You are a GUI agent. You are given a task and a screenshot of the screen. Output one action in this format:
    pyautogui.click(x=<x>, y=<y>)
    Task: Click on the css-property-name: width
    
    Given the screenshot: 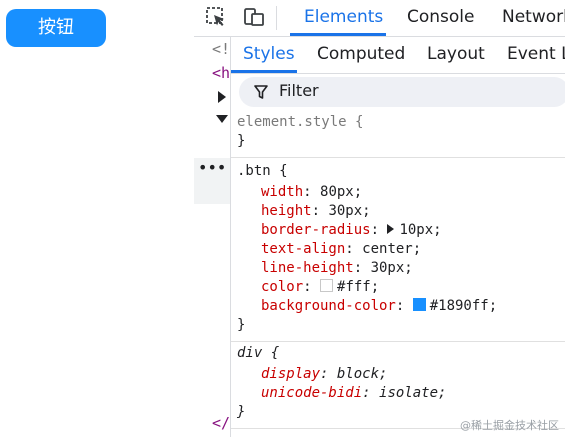 What is the action you would take?
    pyautogui.click(x=282, y=192)
    